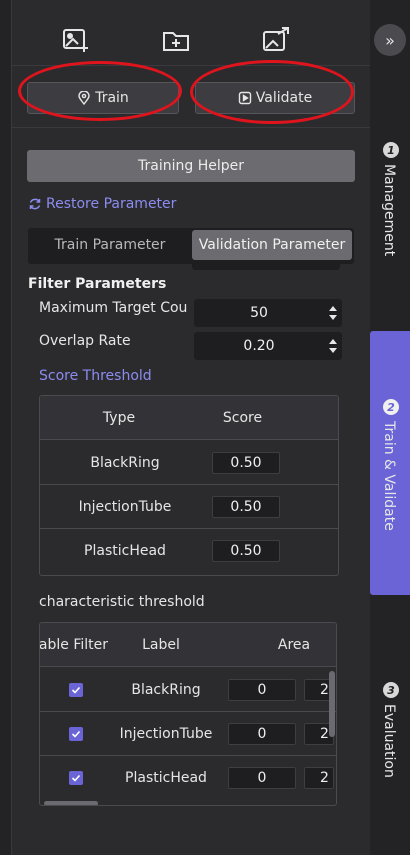 The width and height of the screenshot is (410, 855). Describe the element at coordinates (244, 98) in the screenshot. I see `play-box-icon` at that location.